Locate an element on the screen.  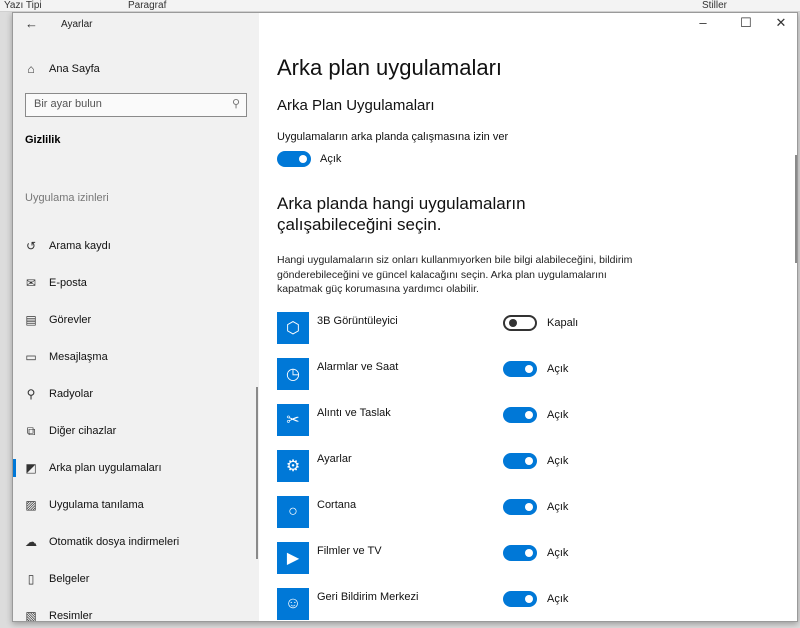
sidebar-item-4: ⚲ Radyolar is located at coordinates (136, 394).